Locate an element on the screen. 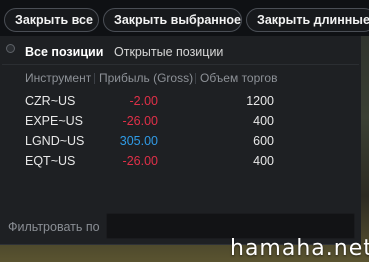 The width and height of the screenshot is (369, 262). column-header-instrument: Инструмент is located at coordinates (58, 78).